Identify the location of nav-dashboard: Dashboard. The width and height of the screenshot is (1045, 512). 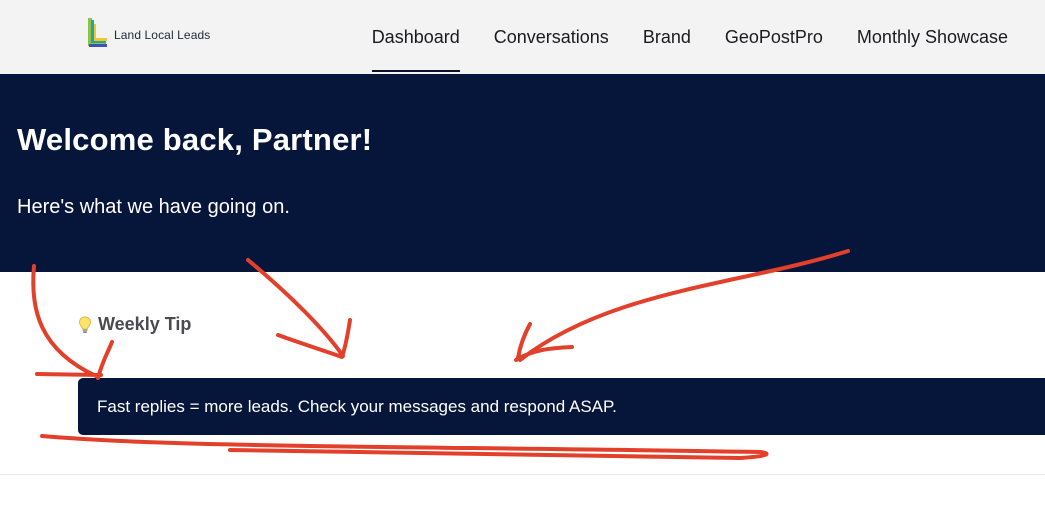
(416, 37).